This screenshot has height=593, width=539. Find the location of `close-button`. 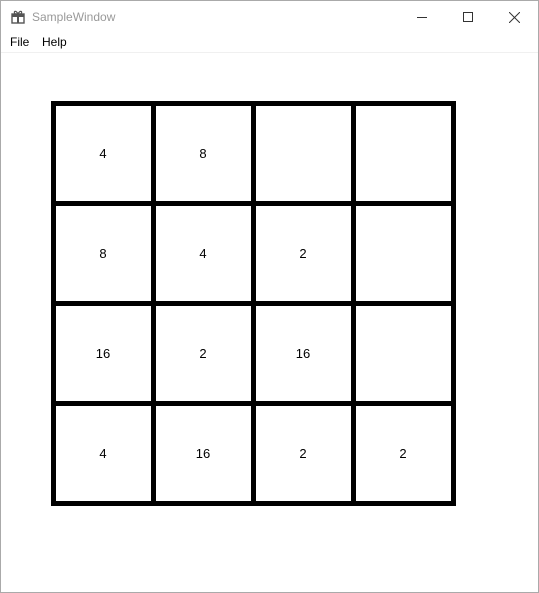

close-button is located at coordinates (514, 17).